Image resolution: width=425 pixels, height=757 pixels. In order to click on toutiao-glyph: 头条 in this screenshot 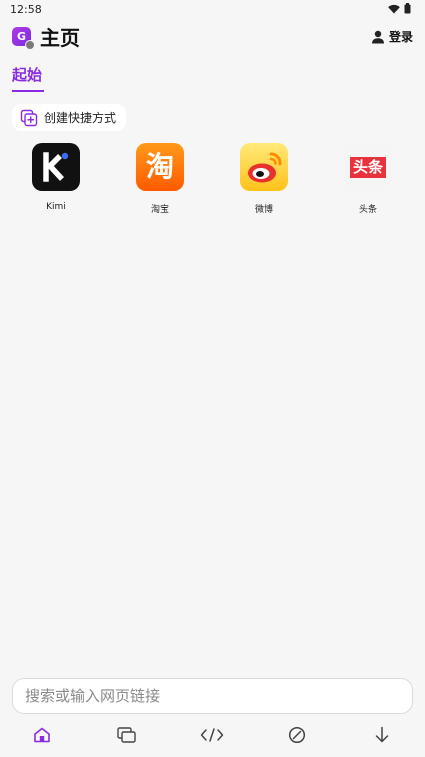, I will do `click(367, 167)`.